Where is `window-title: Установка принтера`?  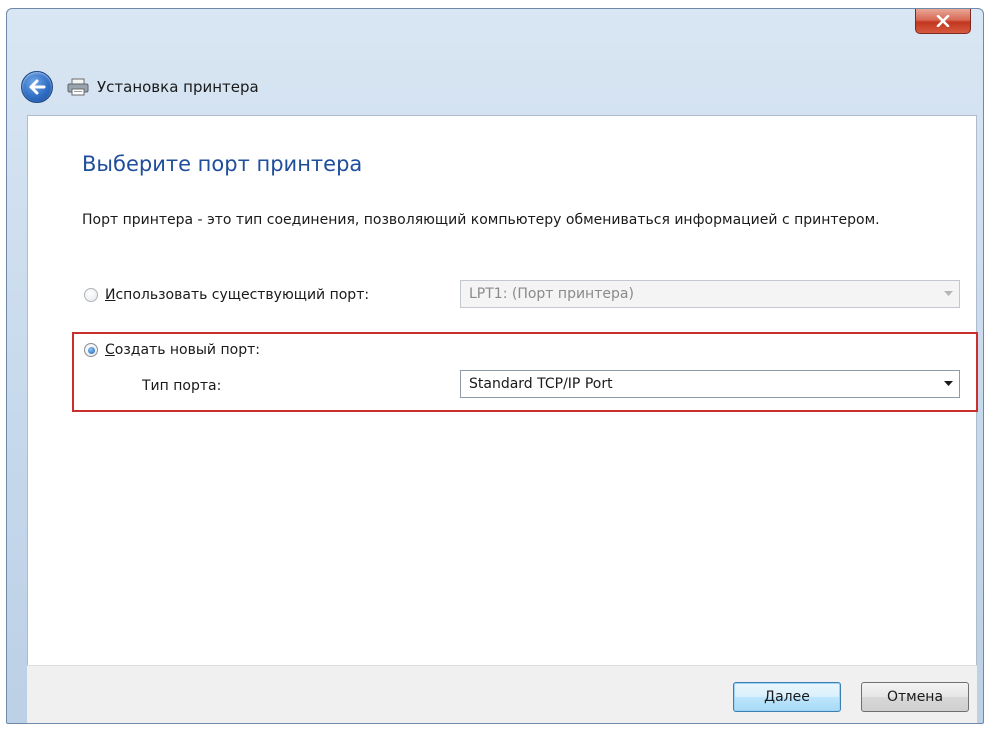 window-title: Установка принтера is located at coordinates (178, 87).